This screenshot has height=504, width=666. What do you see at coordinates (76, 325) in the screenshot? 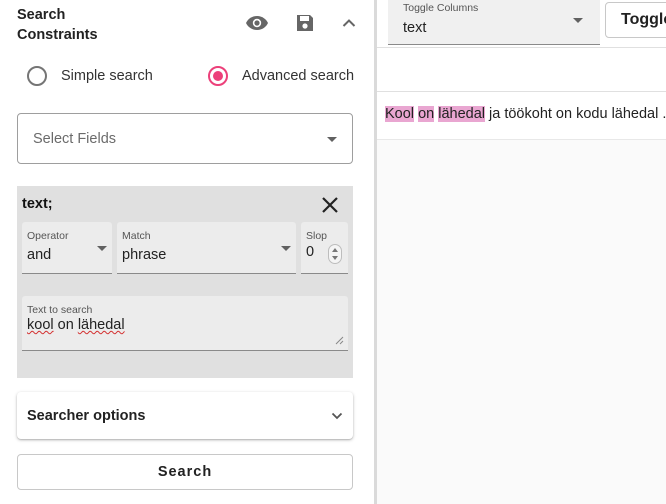
I see `text-to-search-value: kool on lähedal` at bounding box center [76, 325].